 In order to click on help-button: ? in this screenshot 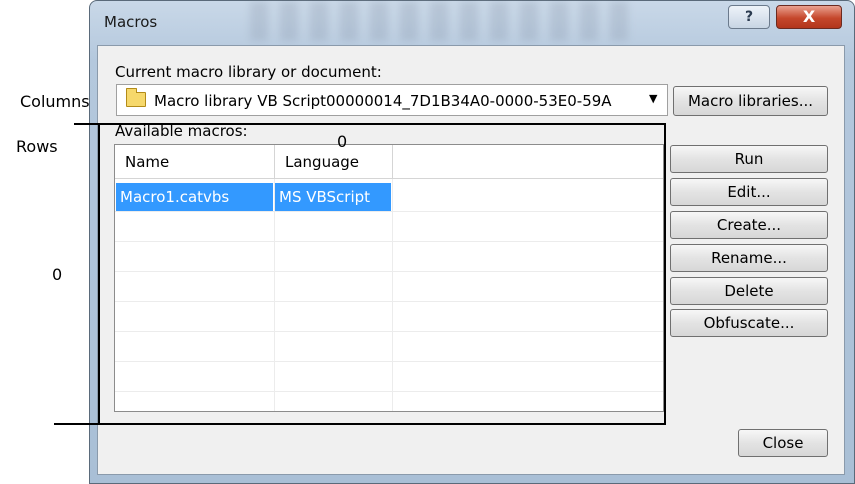, I will do `click(749, 17)`.